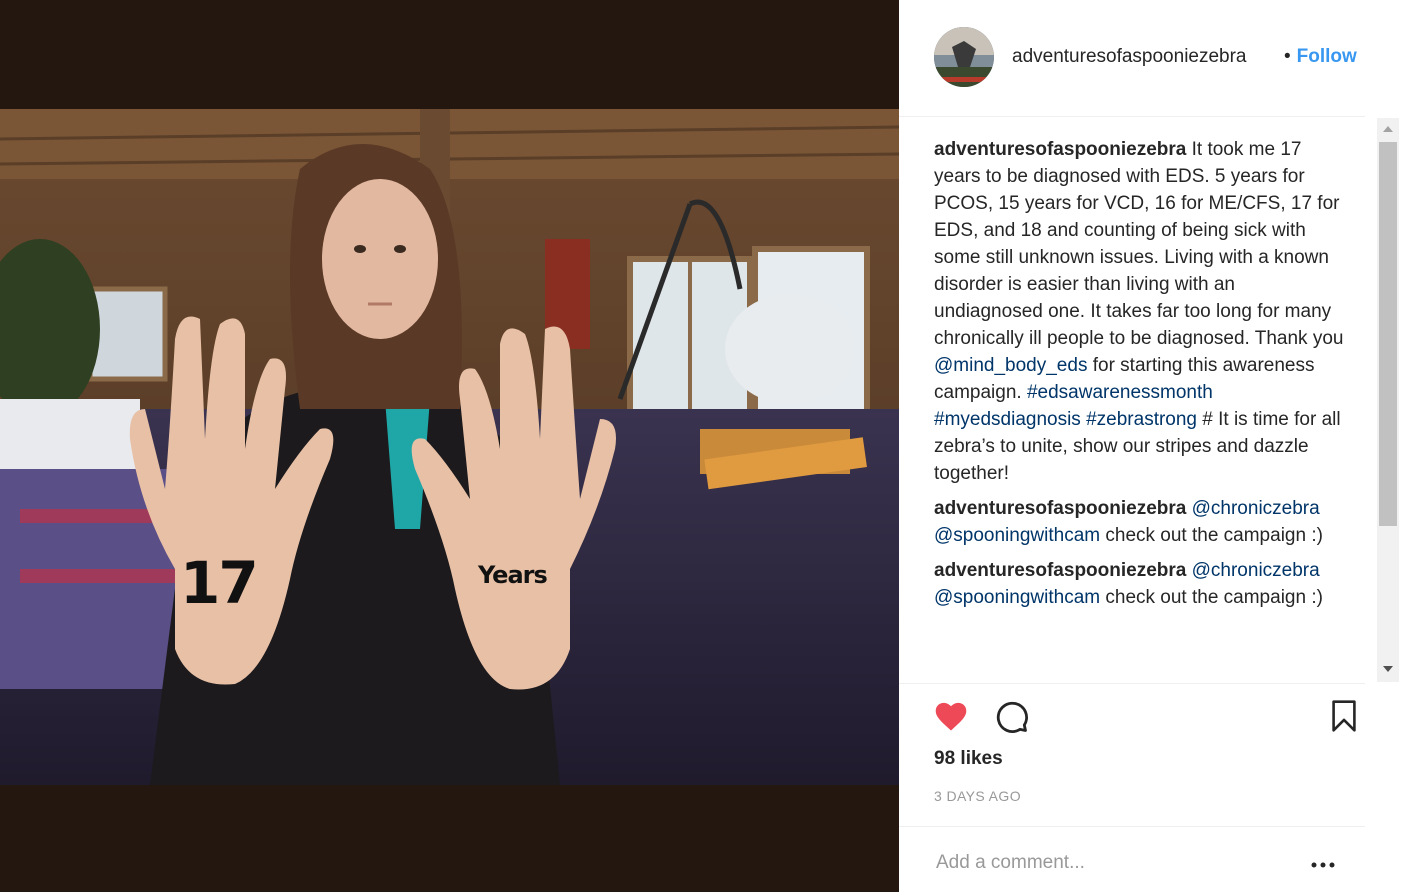  I want to click on post-timestamp: 3 DAYS AGO, so click(977, 796).